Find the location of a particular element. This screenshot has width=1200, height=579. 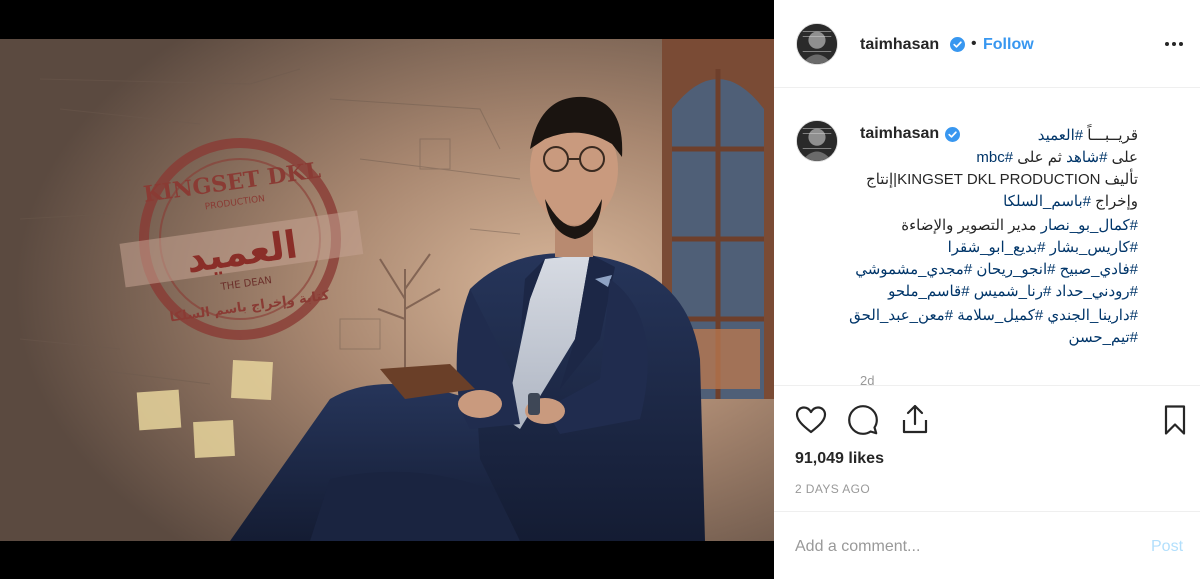

caption-line: تأليف KINGSET DKL PRODUCTION|إنتاج is located at coordinates (1002, 179).